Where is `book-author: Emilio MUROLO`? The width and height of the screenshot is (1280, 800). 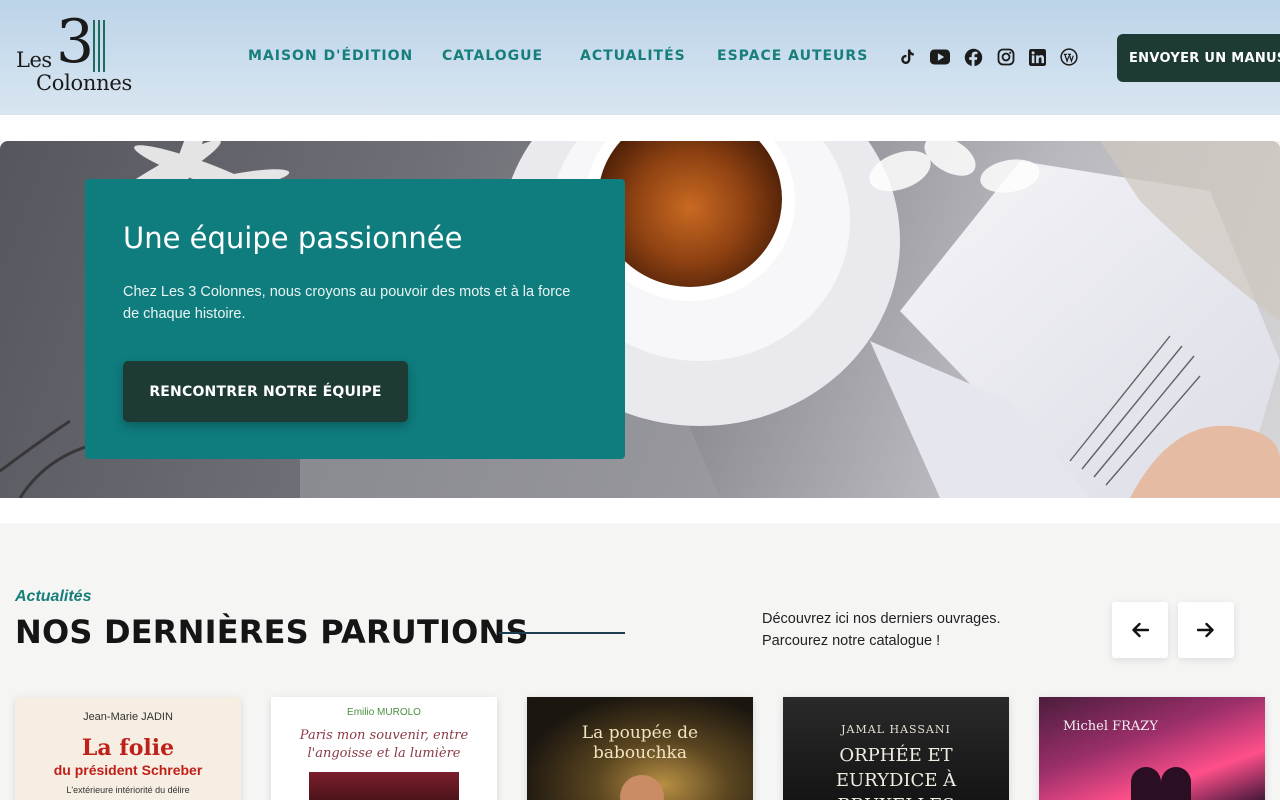
book-author: Emilio MUROLO is located at coordinates (384, 712).